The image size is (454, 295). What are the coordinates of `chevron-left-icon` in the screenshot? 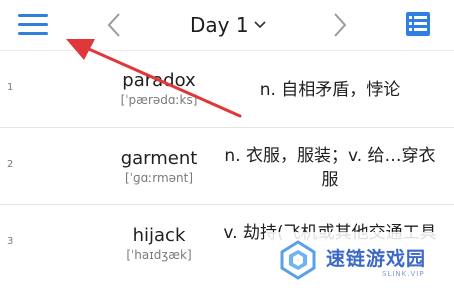 It's located at (114, 25).